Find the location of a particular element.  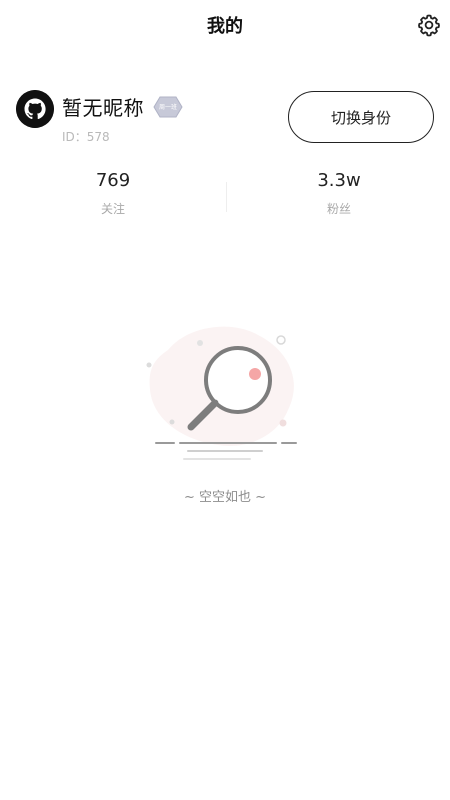

magnifier-empty-icon is located at coordinates (221, 393).